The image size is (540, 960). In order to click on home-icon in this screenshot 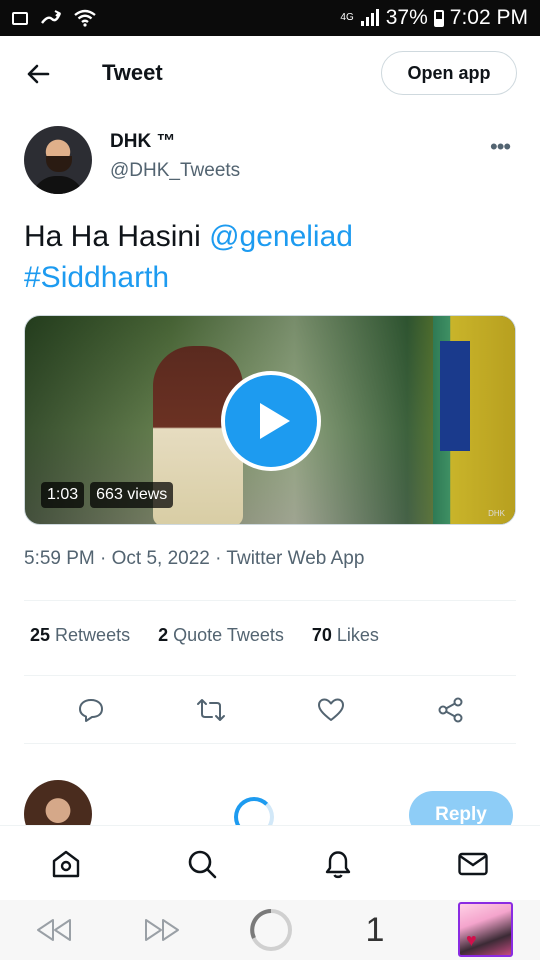, I will do `click(66, 864)`.